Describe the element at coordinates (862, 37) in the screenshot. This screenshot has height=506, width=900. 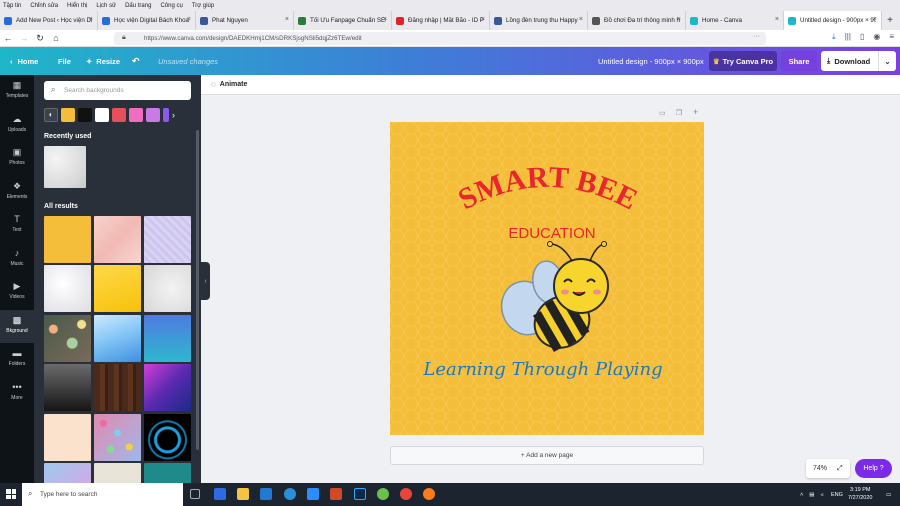
I see `sidebar-icon: ▯` at that location.